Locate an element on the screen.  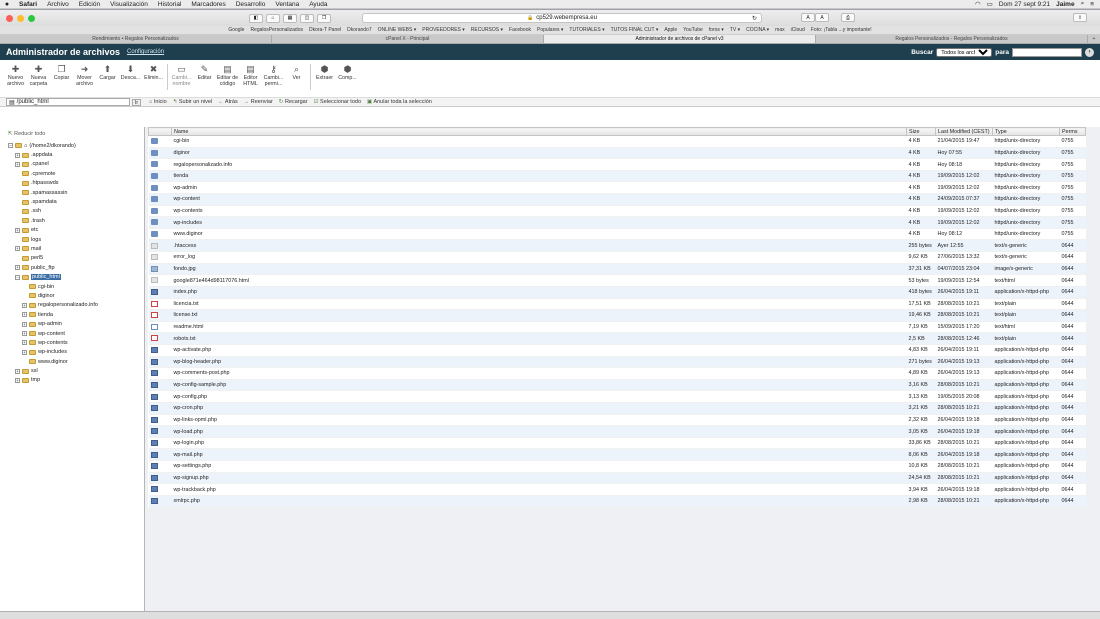
nav-link-reload: ↻ Recargar is located at coordinates (293, 102).